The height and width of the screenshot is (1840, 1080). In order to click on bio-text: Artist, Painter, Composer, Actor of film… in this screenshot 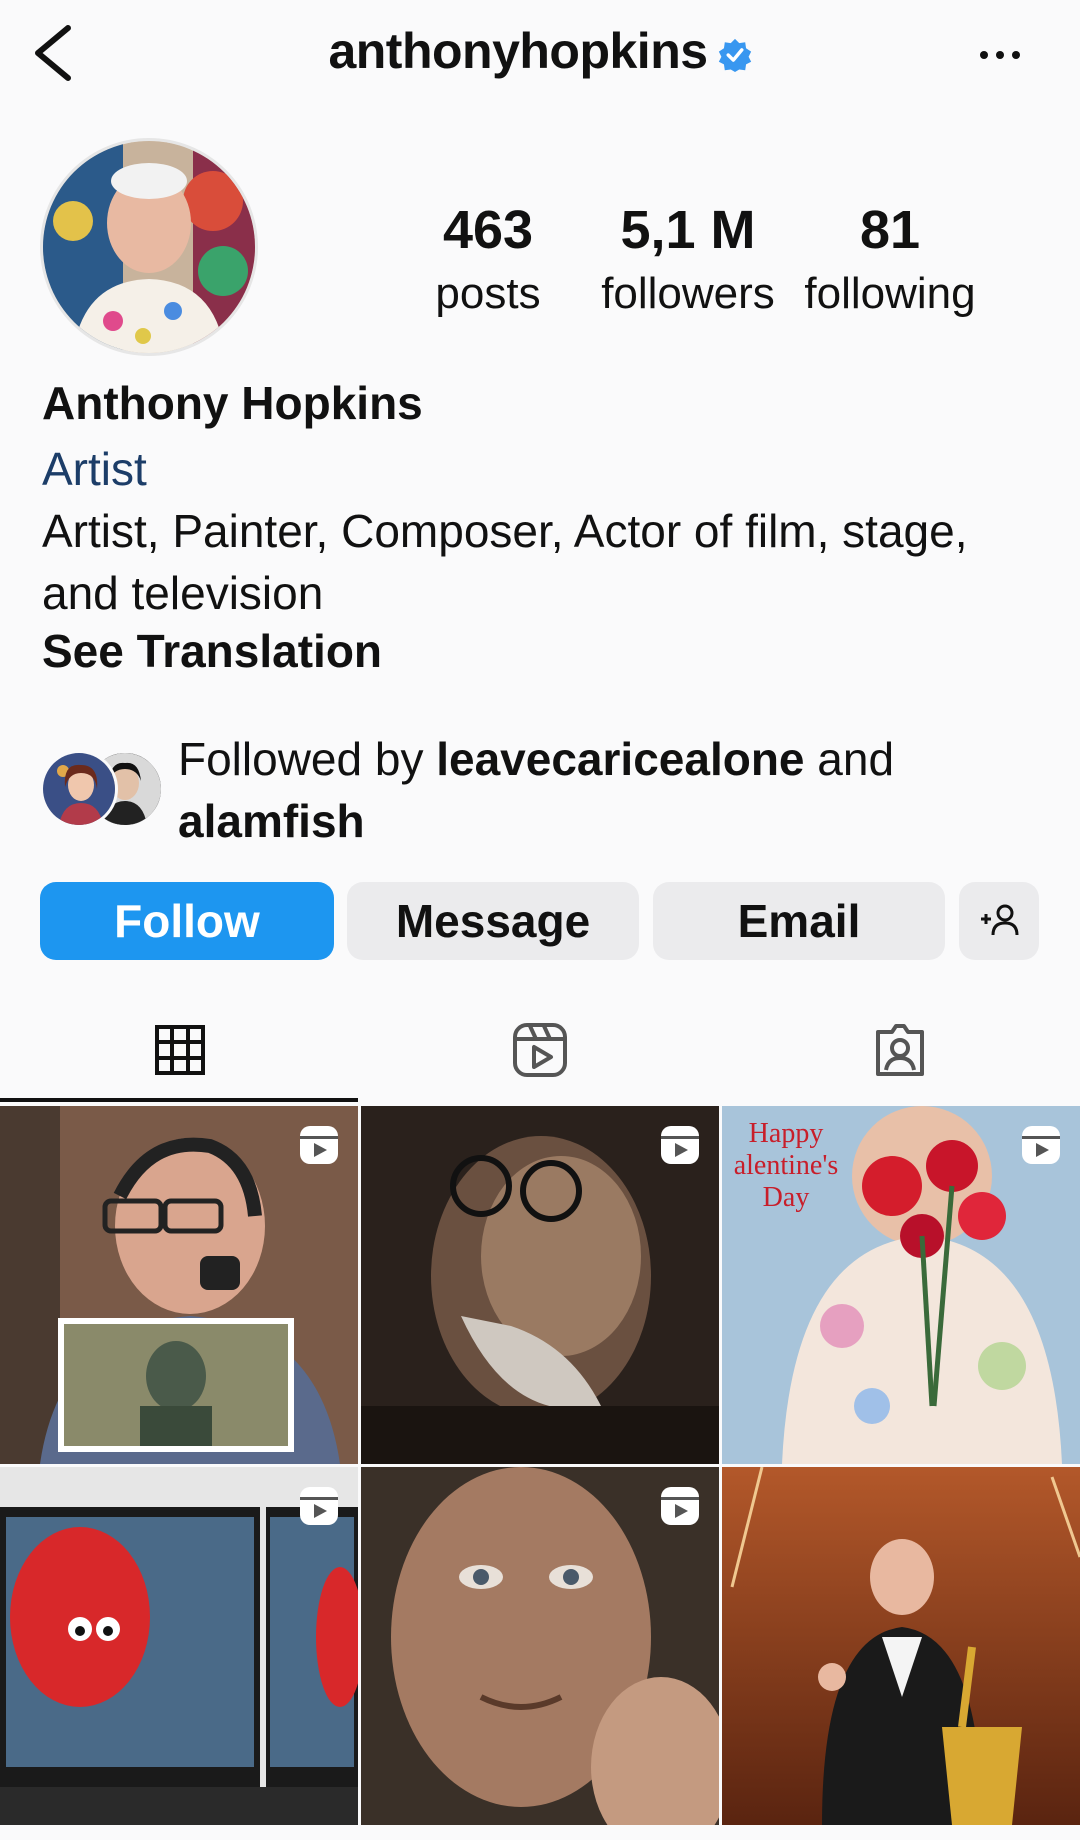, I will do `click(505, 562)`.